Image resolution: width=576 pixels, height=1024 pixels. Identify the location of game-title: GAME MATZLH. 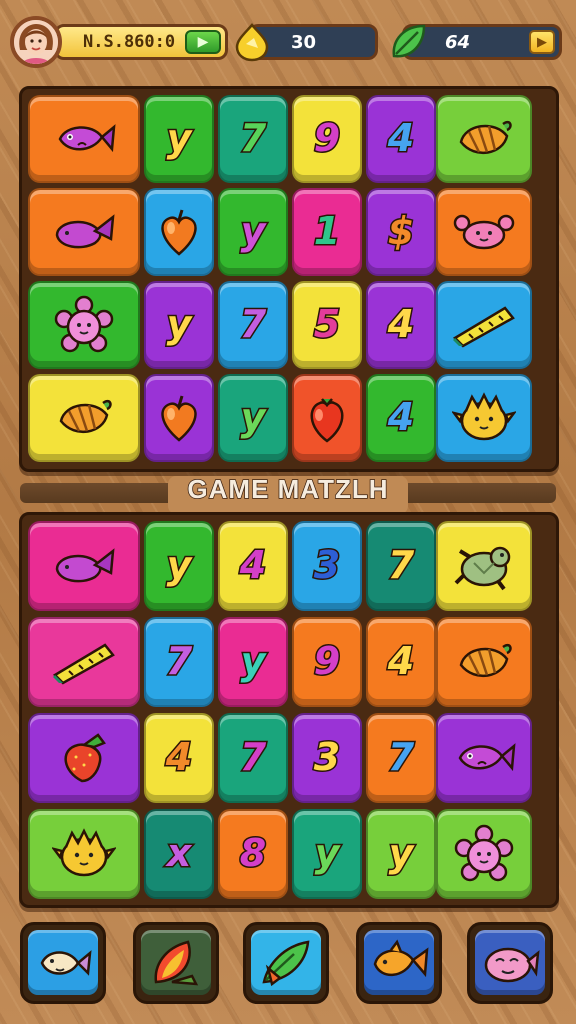
(288, 489).